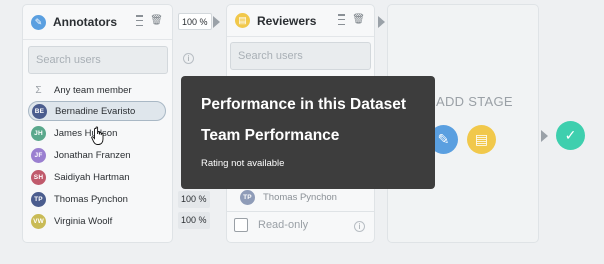  What do you see at coordinates (570, 135) in the screenshot?
I see `check-icon: ✓` at bounding box center [570, 135].